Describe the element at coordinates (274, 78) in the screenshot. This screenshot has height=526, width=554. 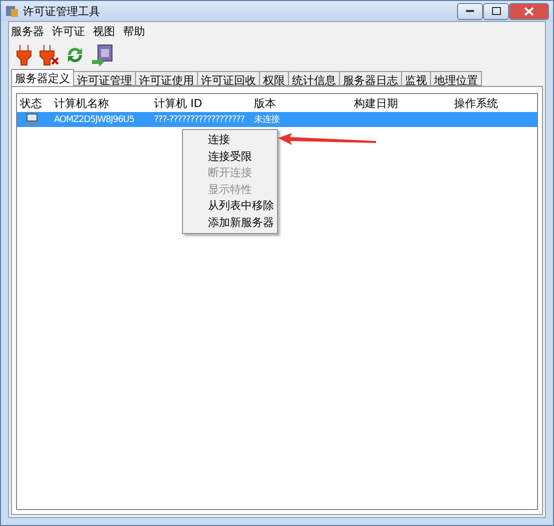
I see `tab: 权限` at that location.